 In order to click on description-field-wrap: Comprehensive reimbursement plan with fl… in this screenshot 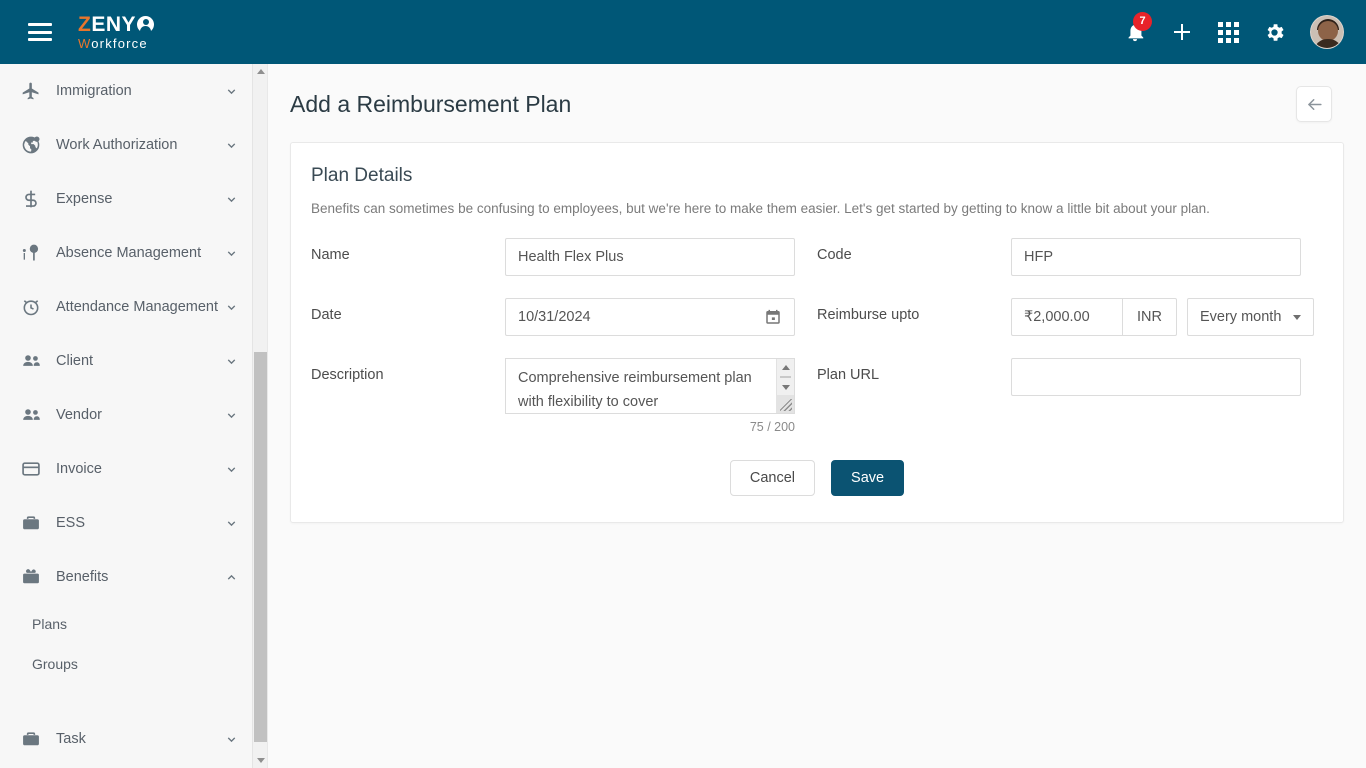, I will do `click(661, 396)`.